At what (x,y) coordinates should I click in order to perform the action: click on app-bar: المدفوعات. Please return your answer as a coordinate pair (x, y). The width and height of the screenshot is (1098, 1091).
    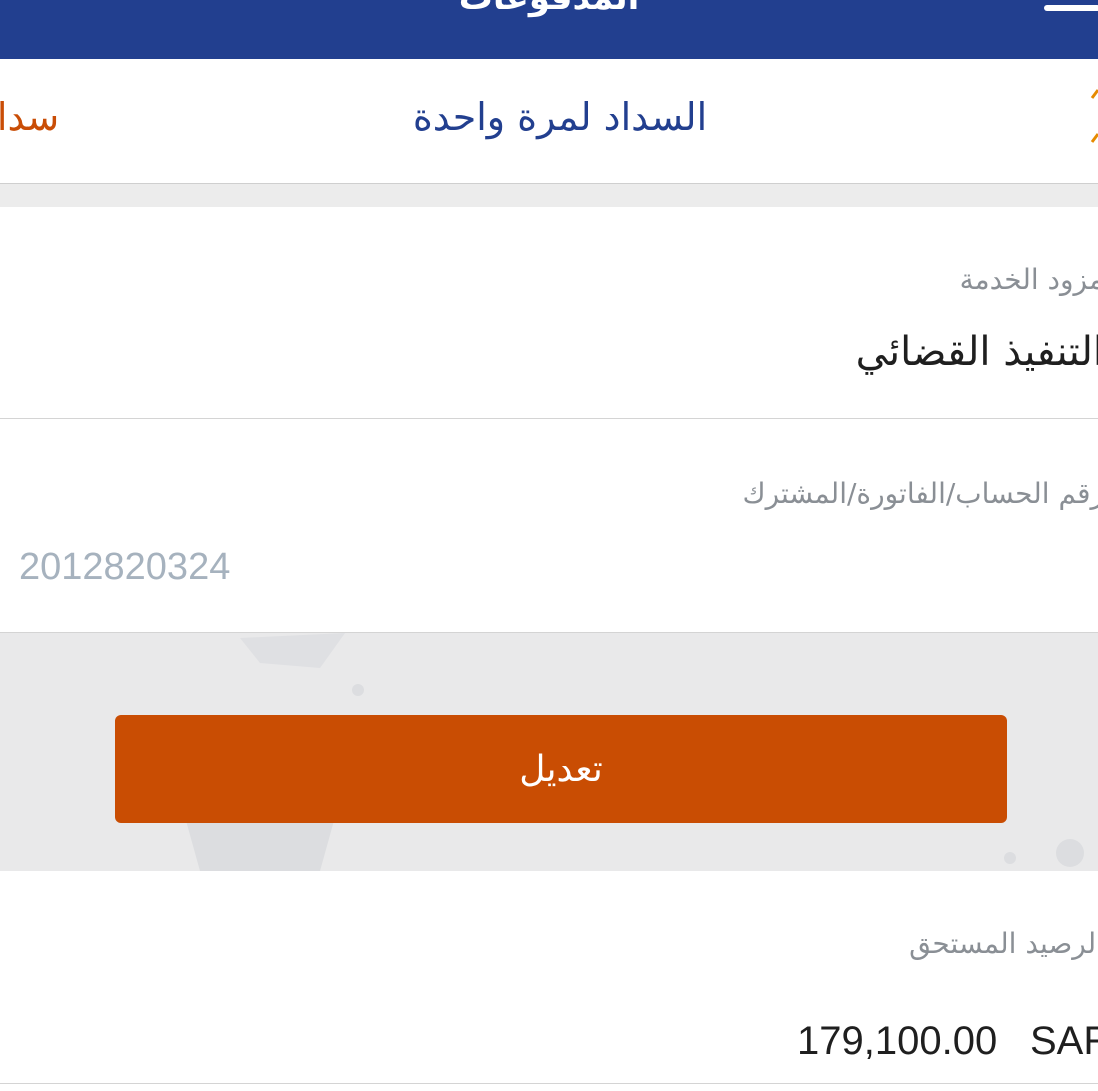
    Looking at the image, I should click on (549, 29).